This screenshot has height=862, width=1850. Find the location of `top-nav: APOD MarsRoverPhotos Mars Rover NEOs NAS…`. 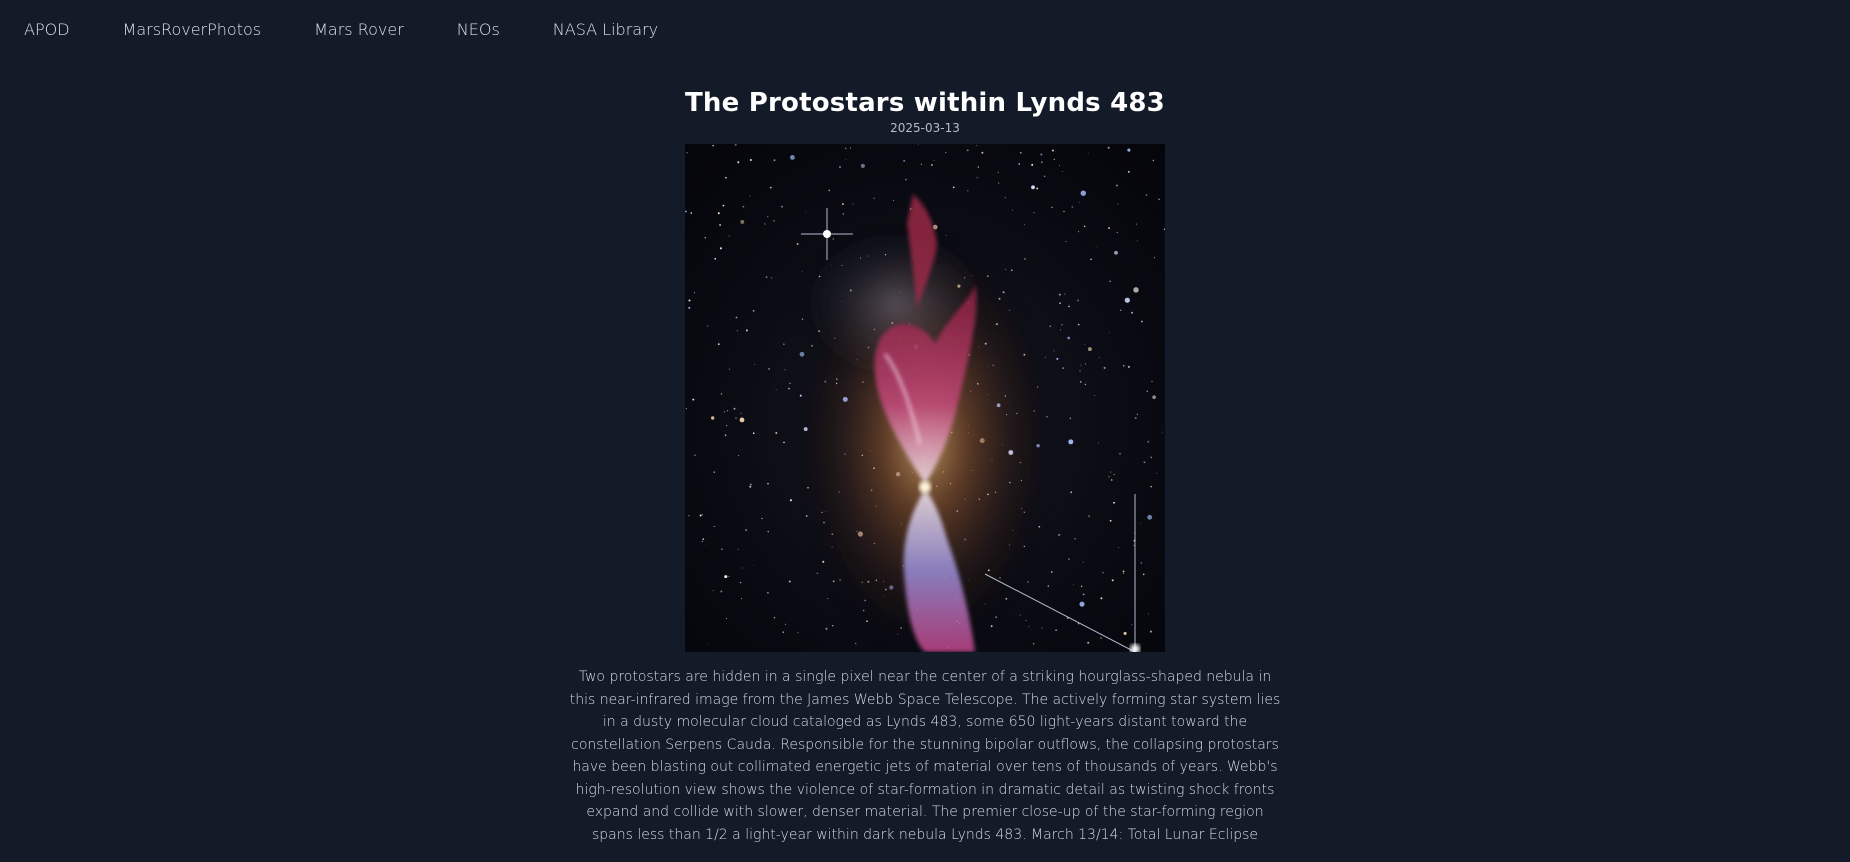

top-nav: APOD MarsRoverPhotos Mars Rover NEOs NAS… is located at coordinates (925, 29).